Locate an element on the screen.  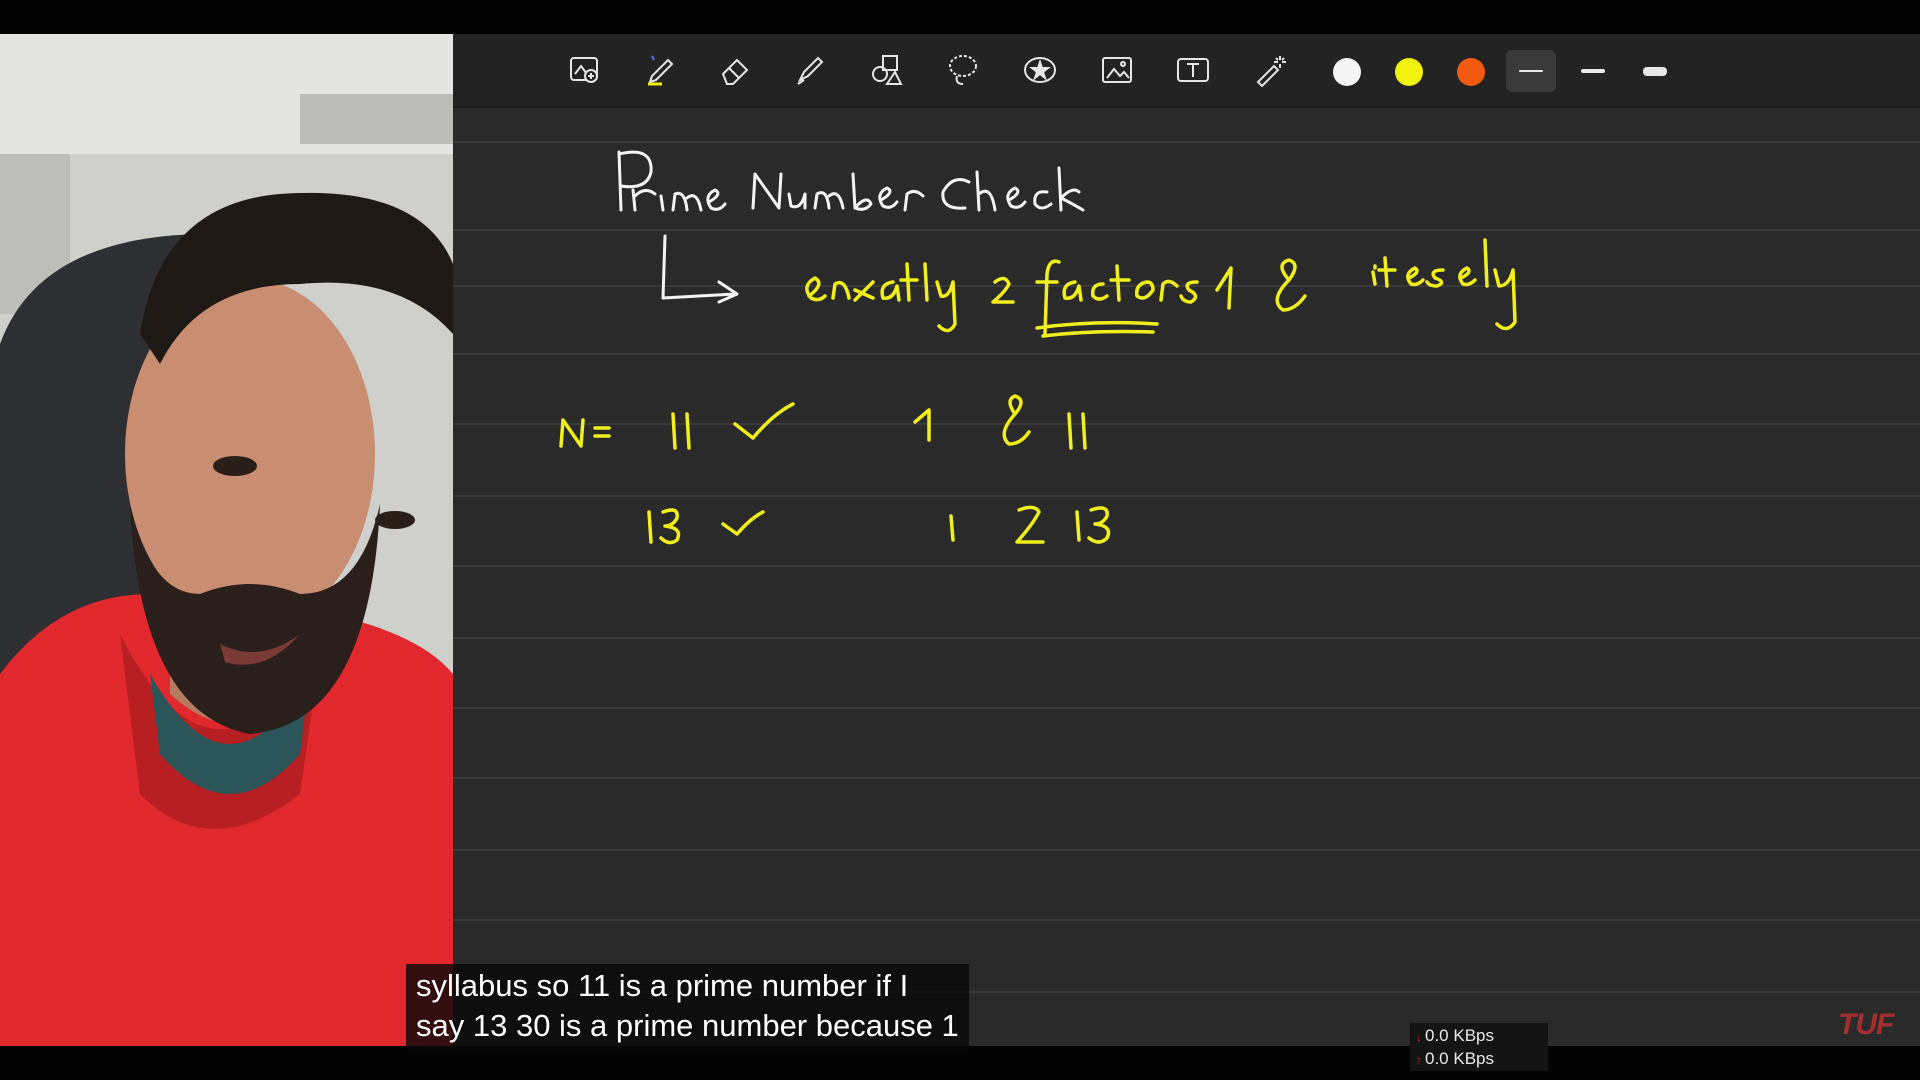
upload-speed-row: ↑ 0.0 KBps is located at coordinates (1482, 1059).